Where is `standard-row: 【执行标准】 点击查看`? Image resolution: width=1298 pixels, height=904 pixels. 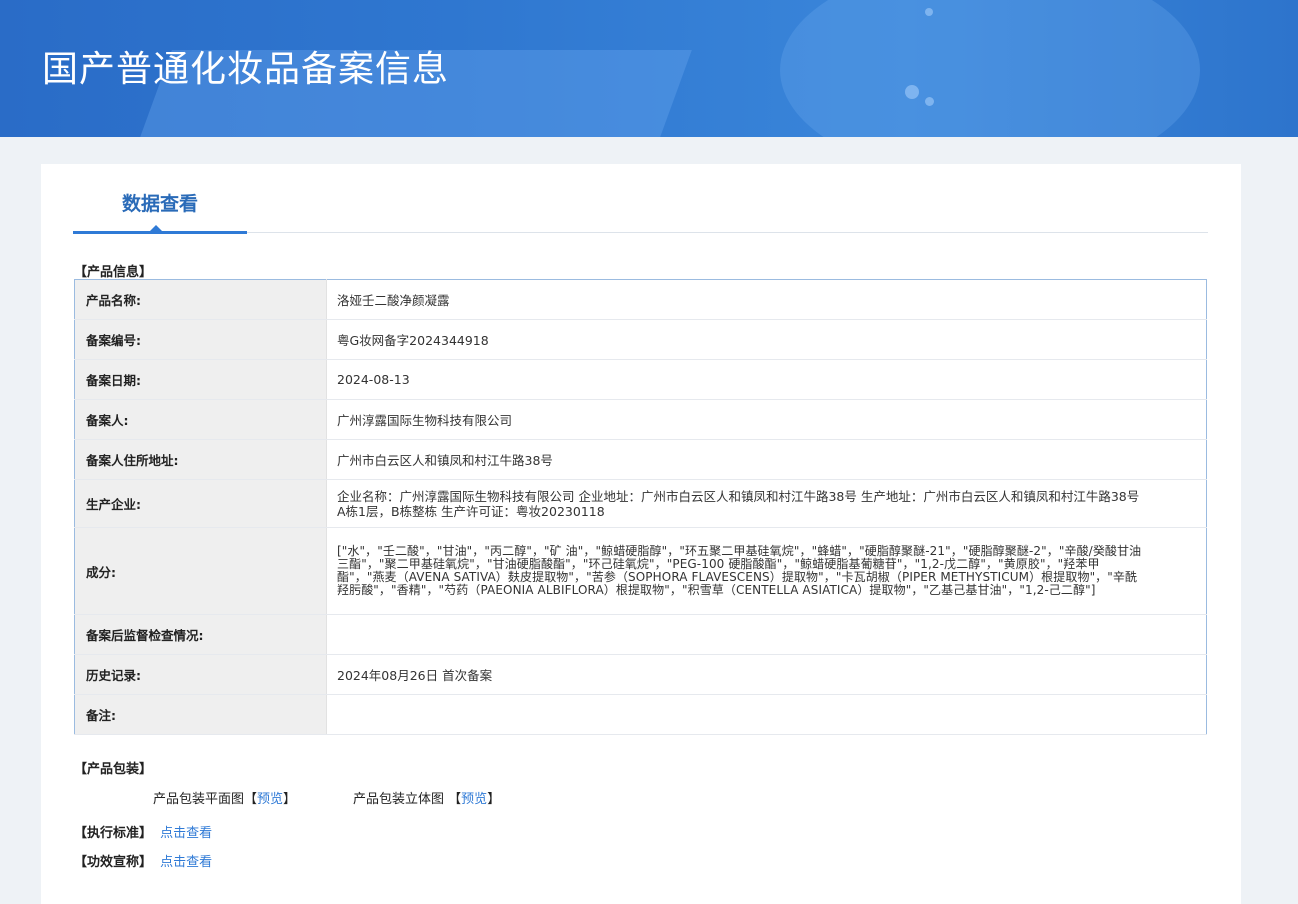 standard-row: 【执行标准】 点击查看 is located at coordinates (143, 831).